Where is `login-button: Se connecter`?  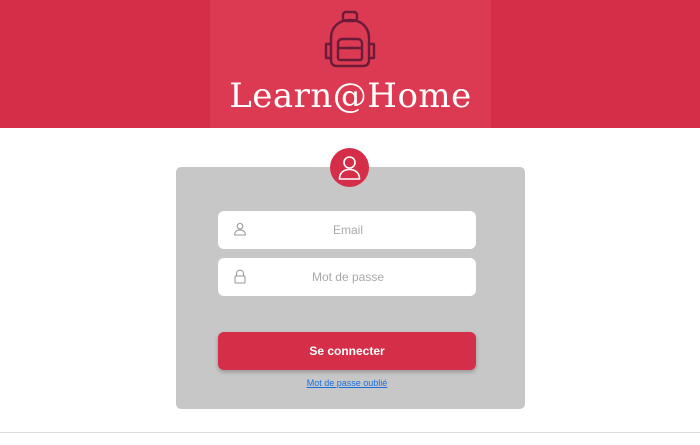 login-button: Se connecter is located at coordinates (347, 351).